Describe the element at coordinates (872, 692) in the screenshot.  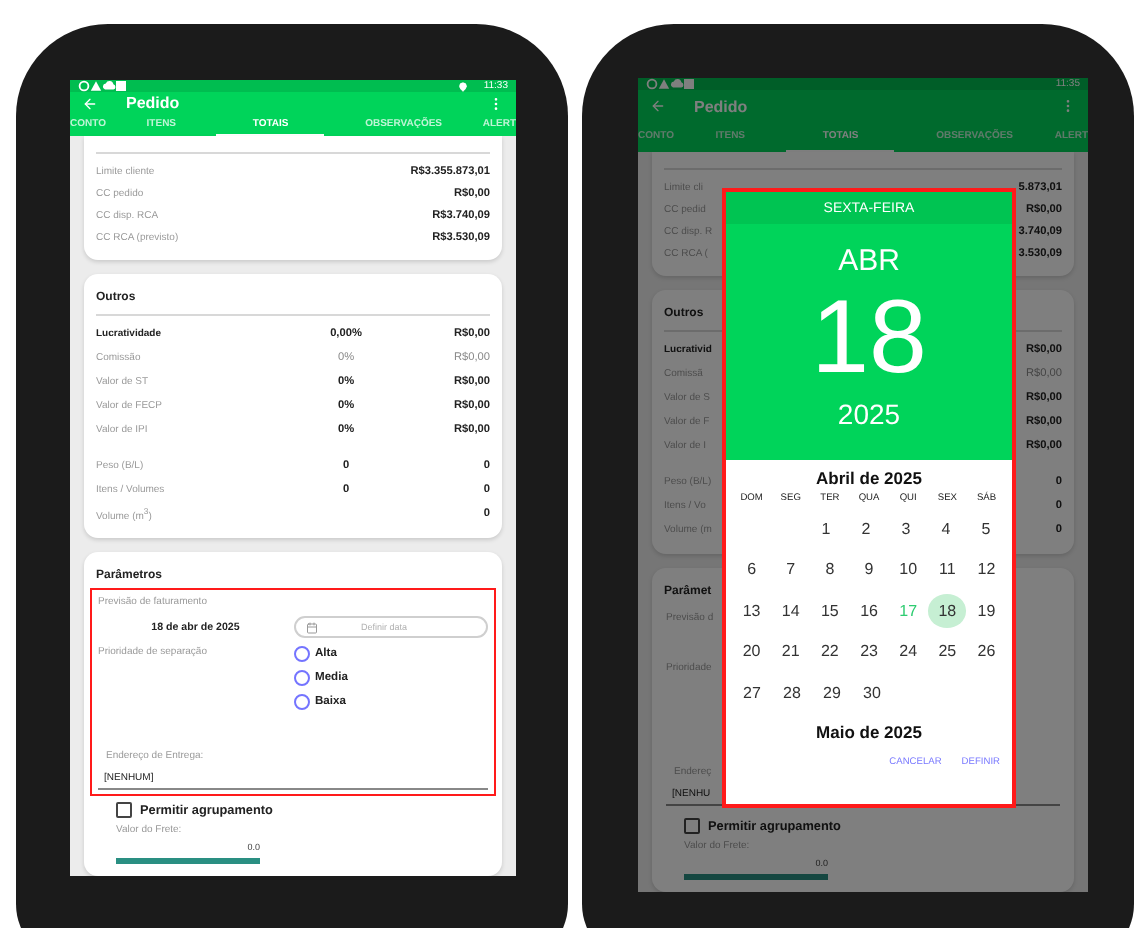
I see `calendar-day: 30` at that location.